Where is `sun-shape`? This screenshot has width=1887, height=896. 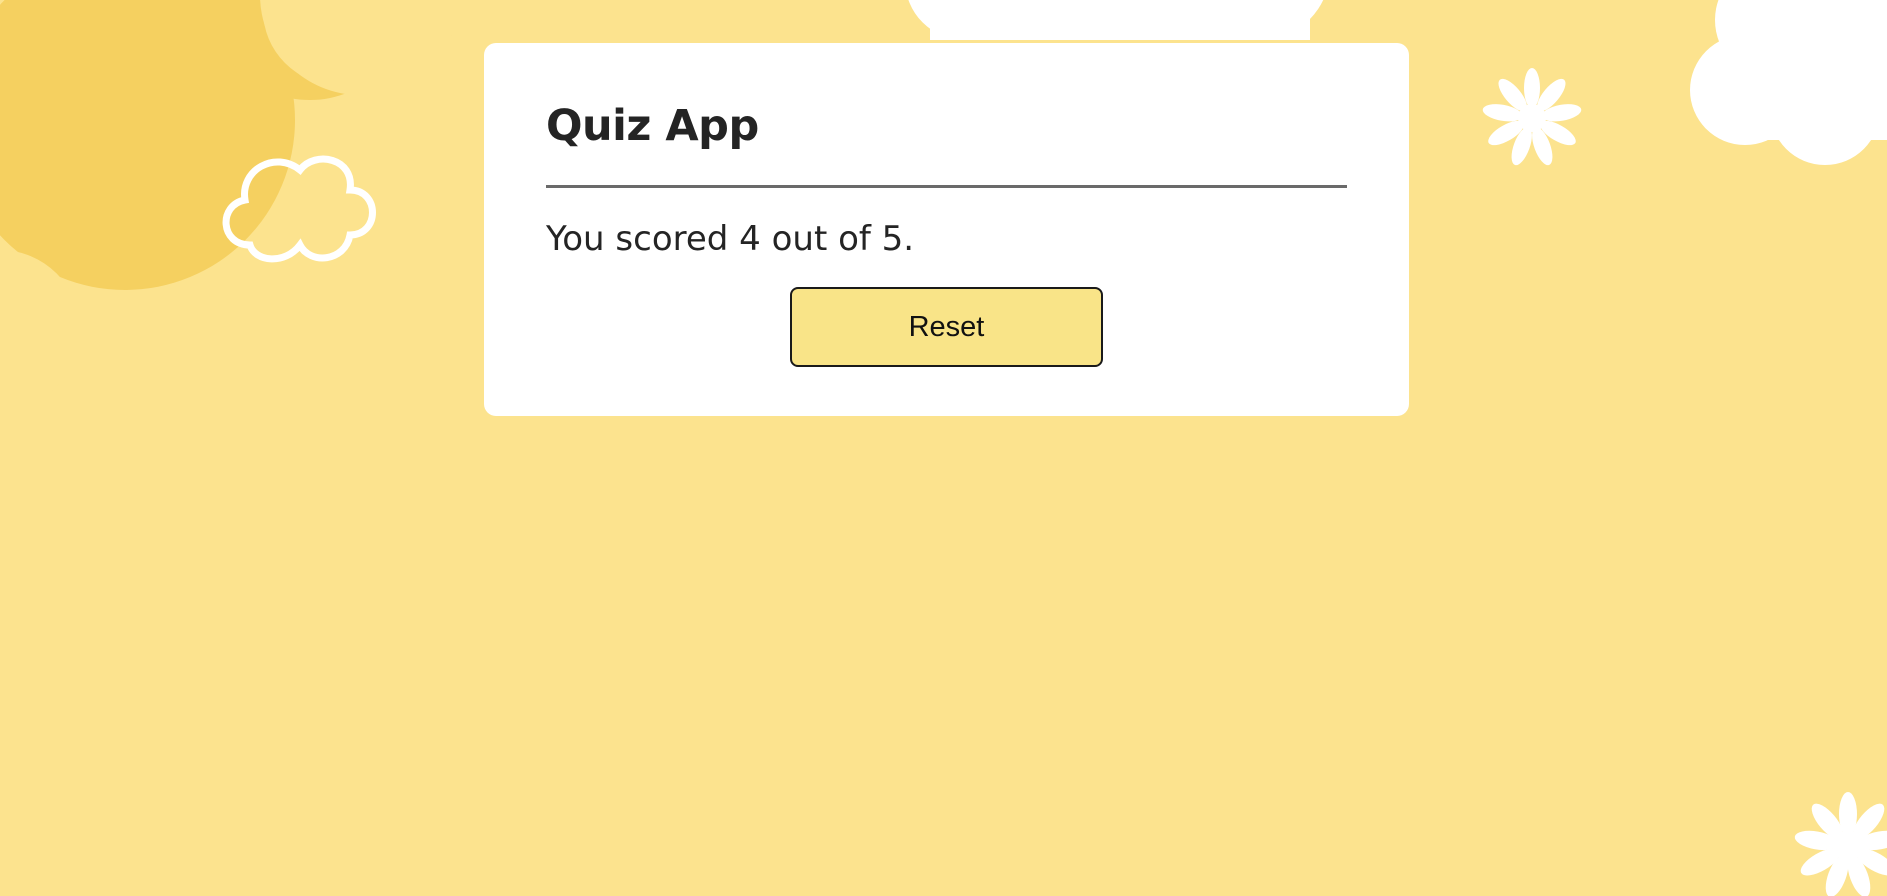 sun-shape is located at coordinates (205, 145).